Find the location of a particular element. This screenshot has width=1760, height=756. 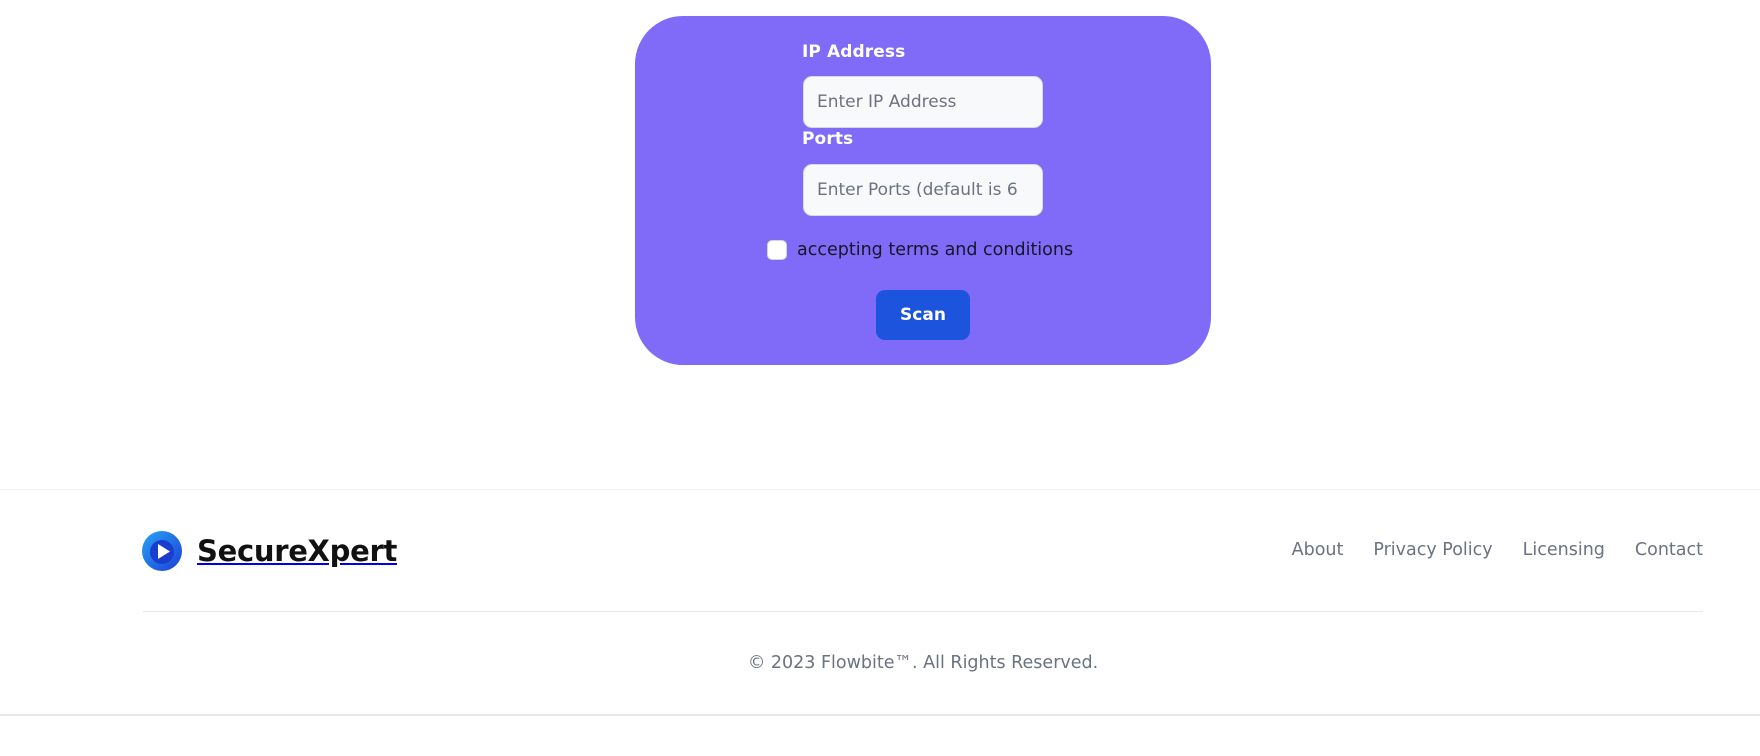

footer-brand-link: SecureXpert is located at coordinates (269, 551).